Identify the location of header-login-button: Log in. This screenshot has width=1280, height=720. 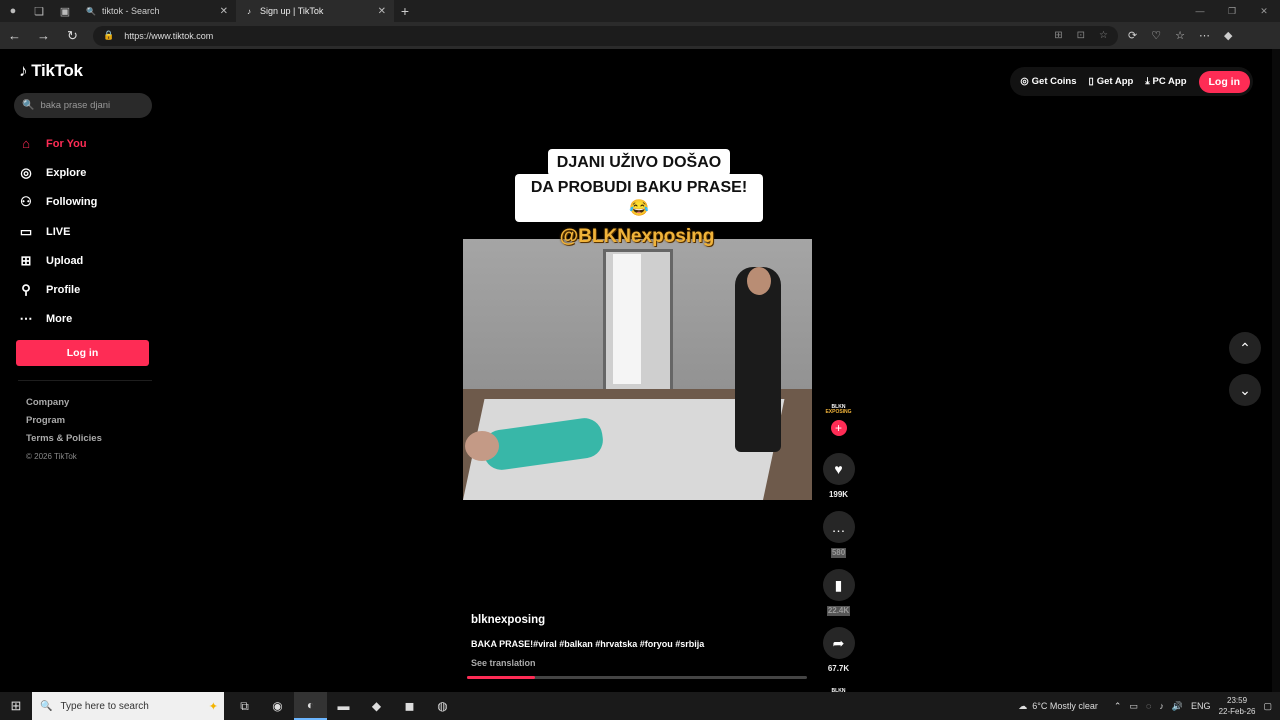
(1224, 81).